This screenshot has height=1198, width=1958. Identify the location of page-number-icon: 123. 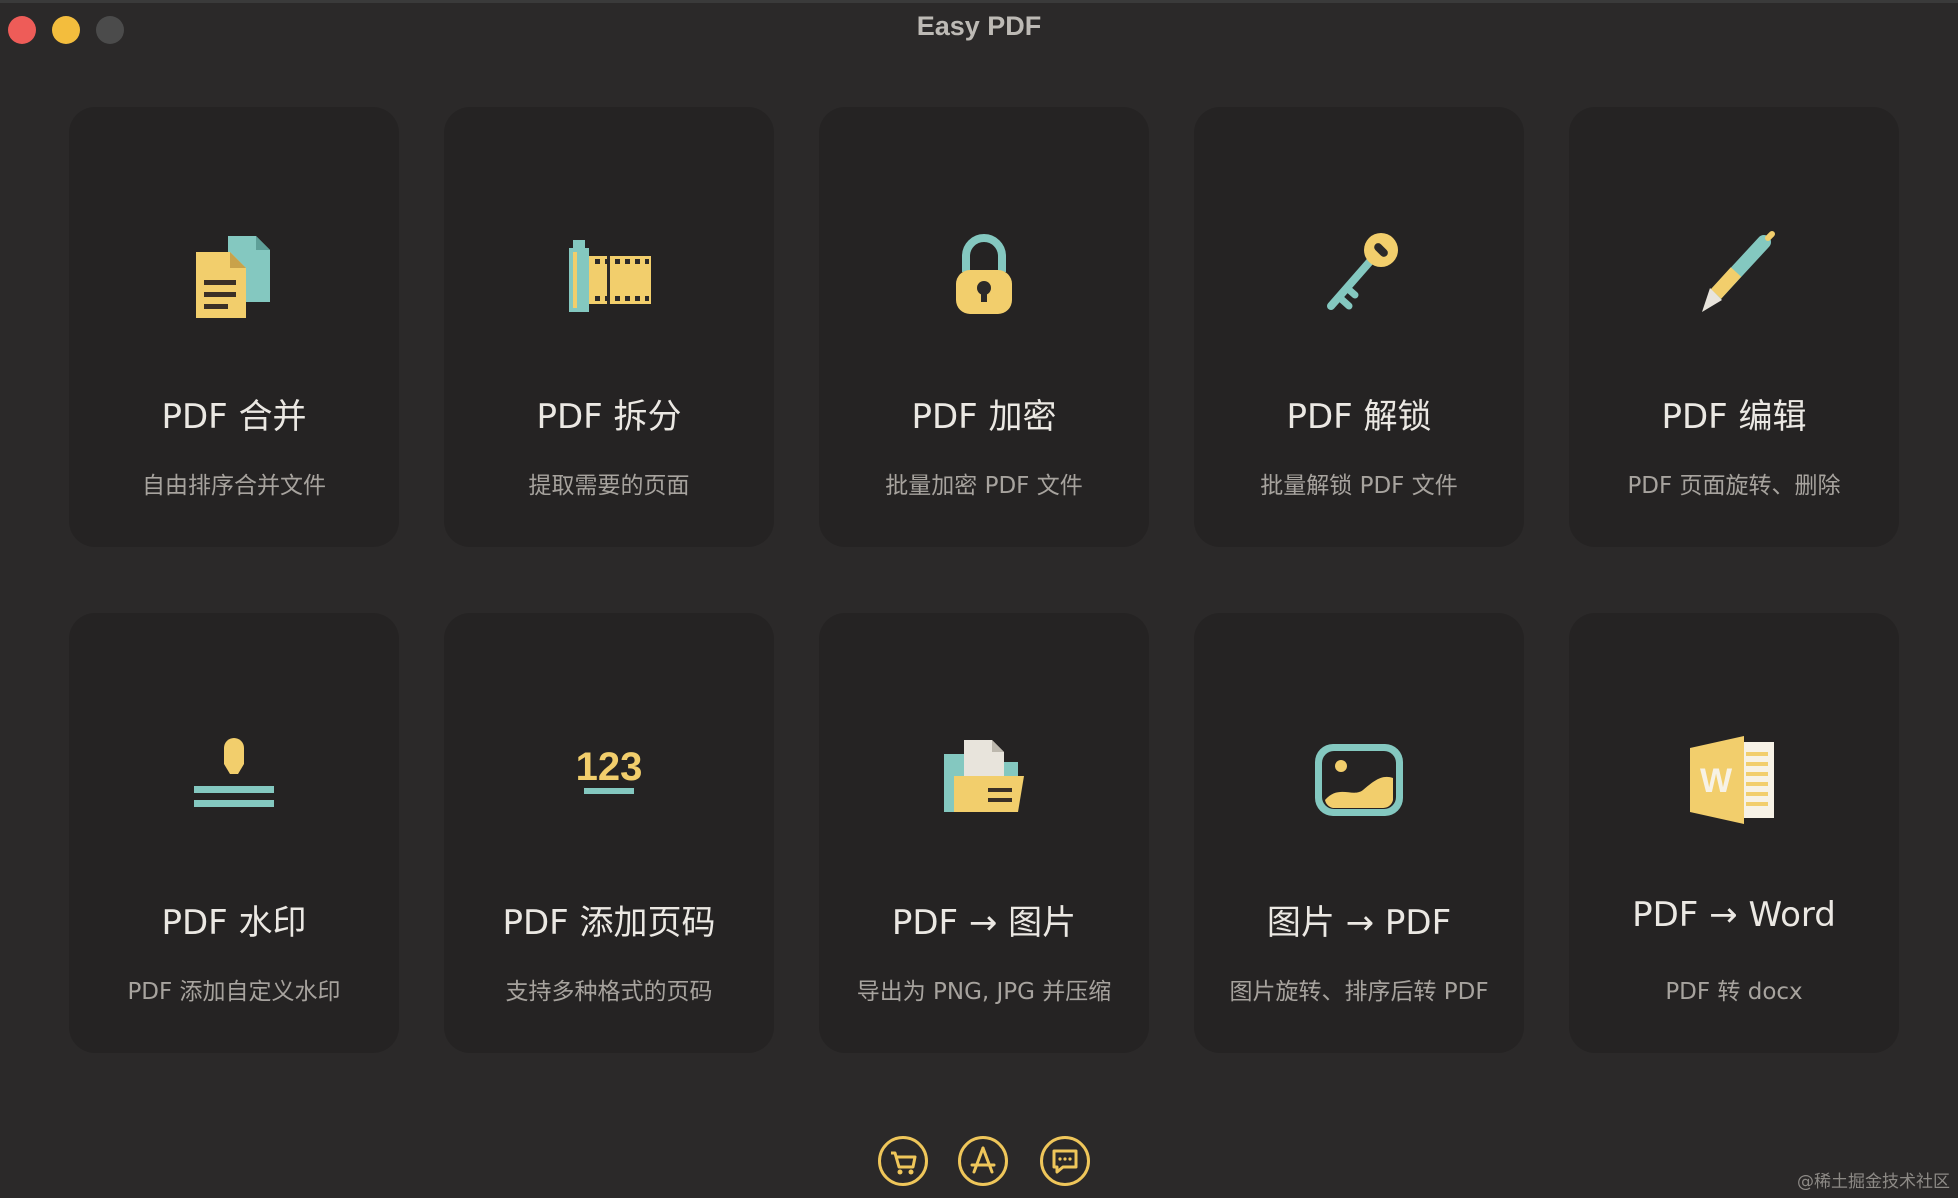
(609, 778).